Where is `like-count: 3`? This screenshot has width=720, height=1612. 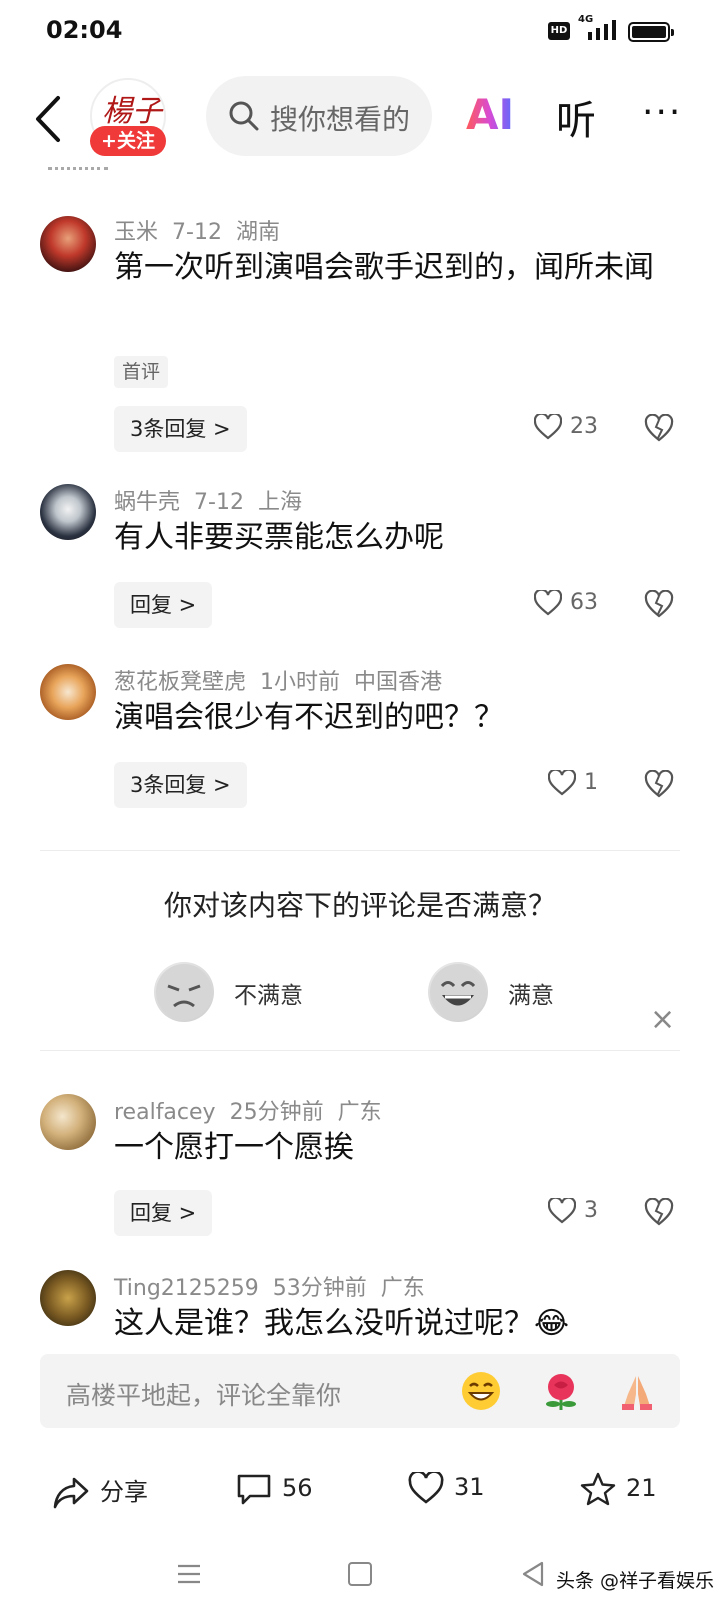
like-count: 3 is located at coordinates (591, 1210).